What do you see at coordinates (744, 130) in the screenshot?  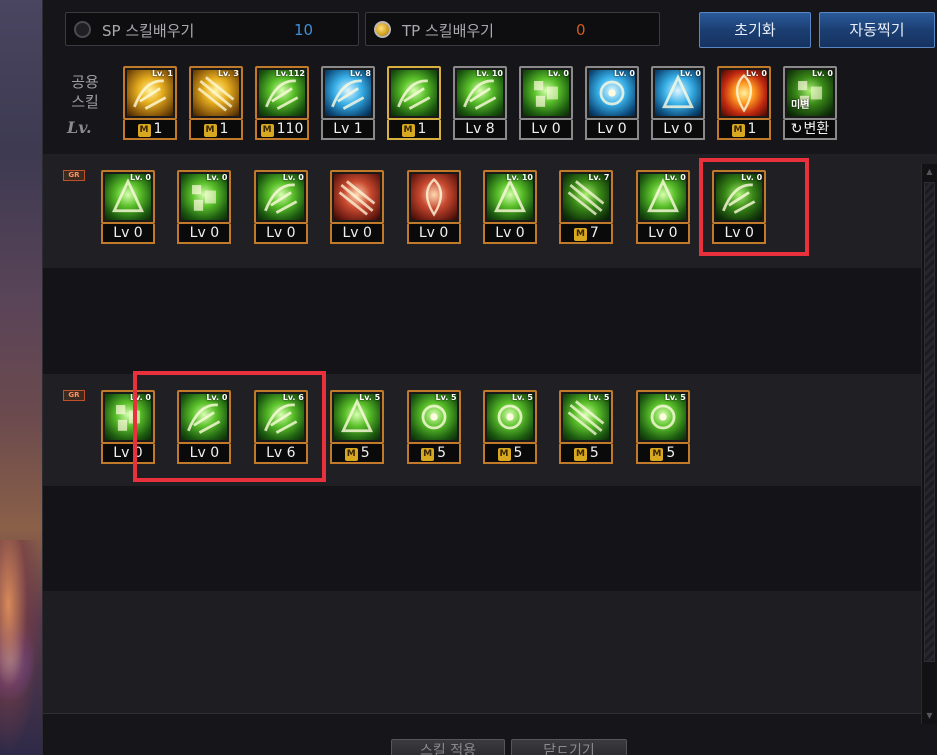 I see `skill-level: M1` at bounding box center [744, 130].